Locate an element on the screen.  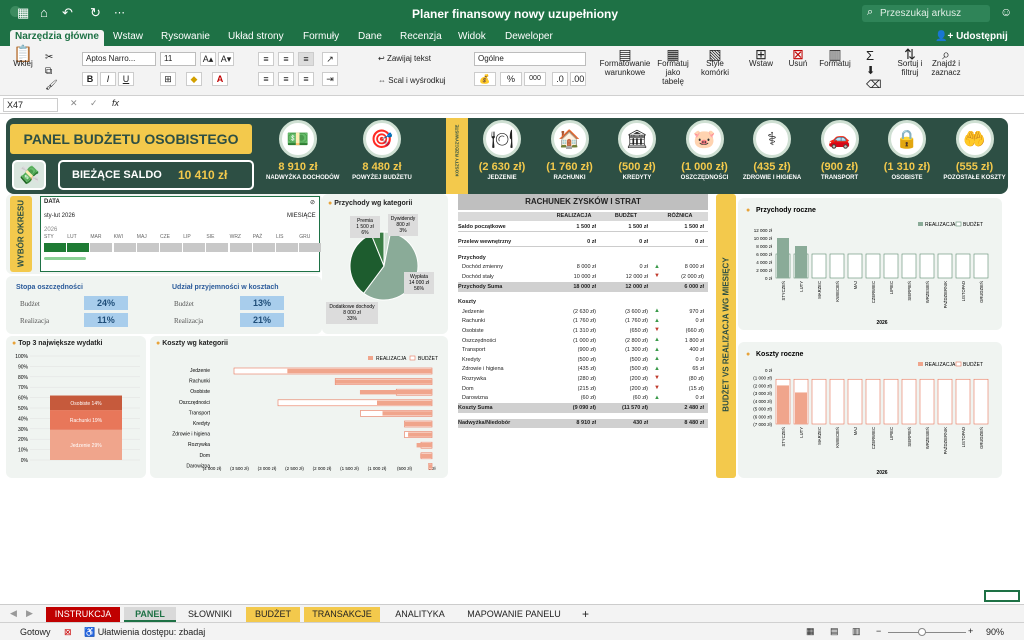
accessibility-button: ♿ Ułatwienia dostępu: zbadaj is located at coordinates (144, 632).